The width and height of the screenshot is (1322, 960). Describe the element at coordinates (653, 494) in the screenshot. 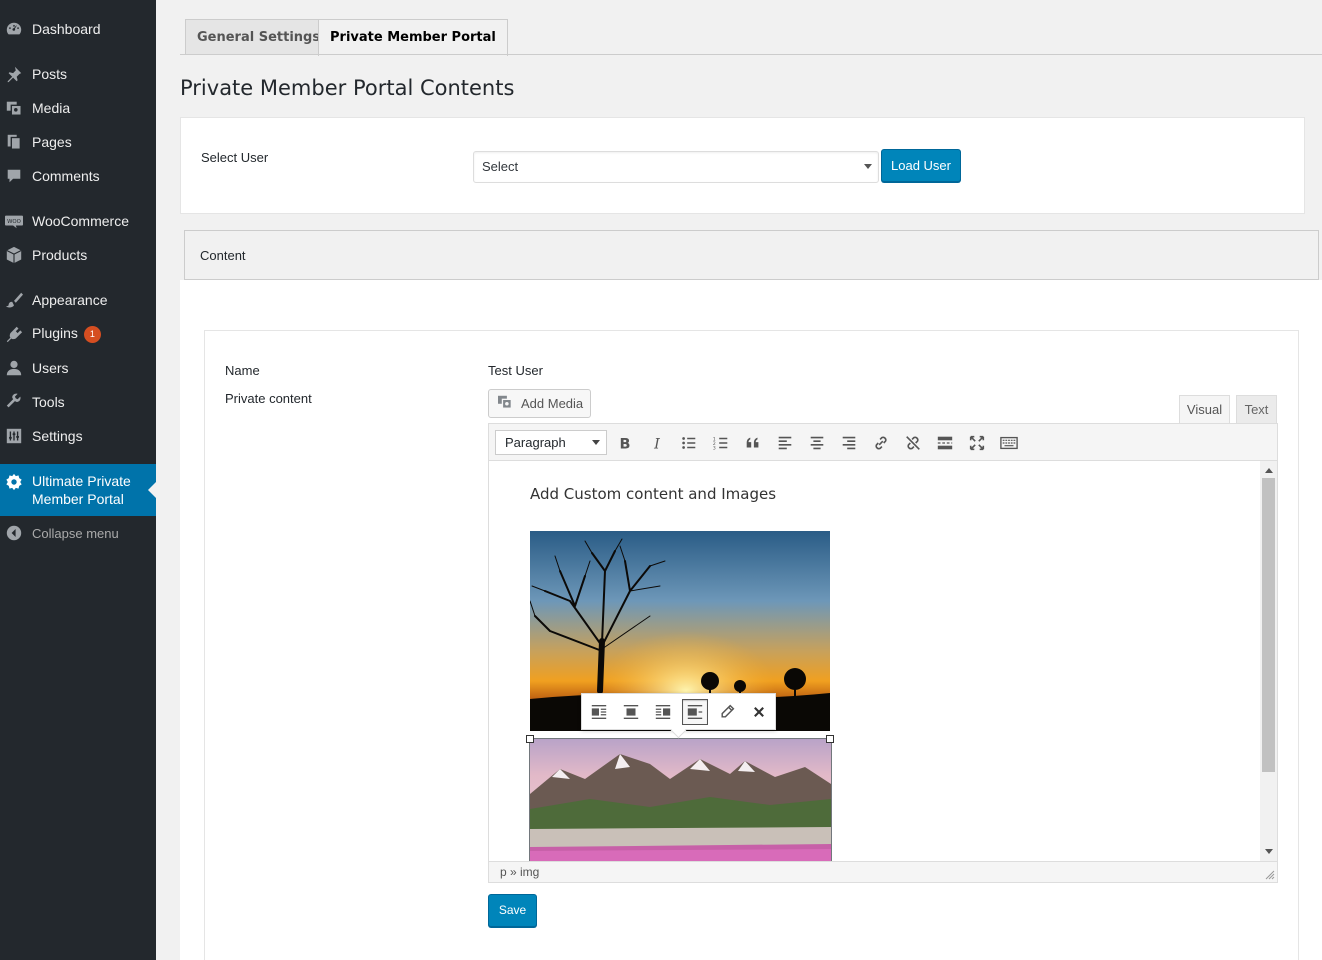

I see `editor-paragraph: Add Custom content and Images` at that location.